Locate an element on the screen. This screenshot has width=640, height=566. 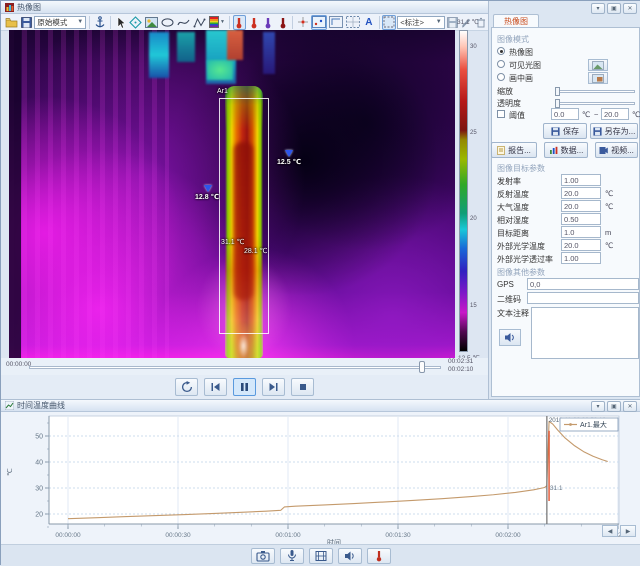
reflected-temp-field: 20.0 is located at coordinates (581, 193).